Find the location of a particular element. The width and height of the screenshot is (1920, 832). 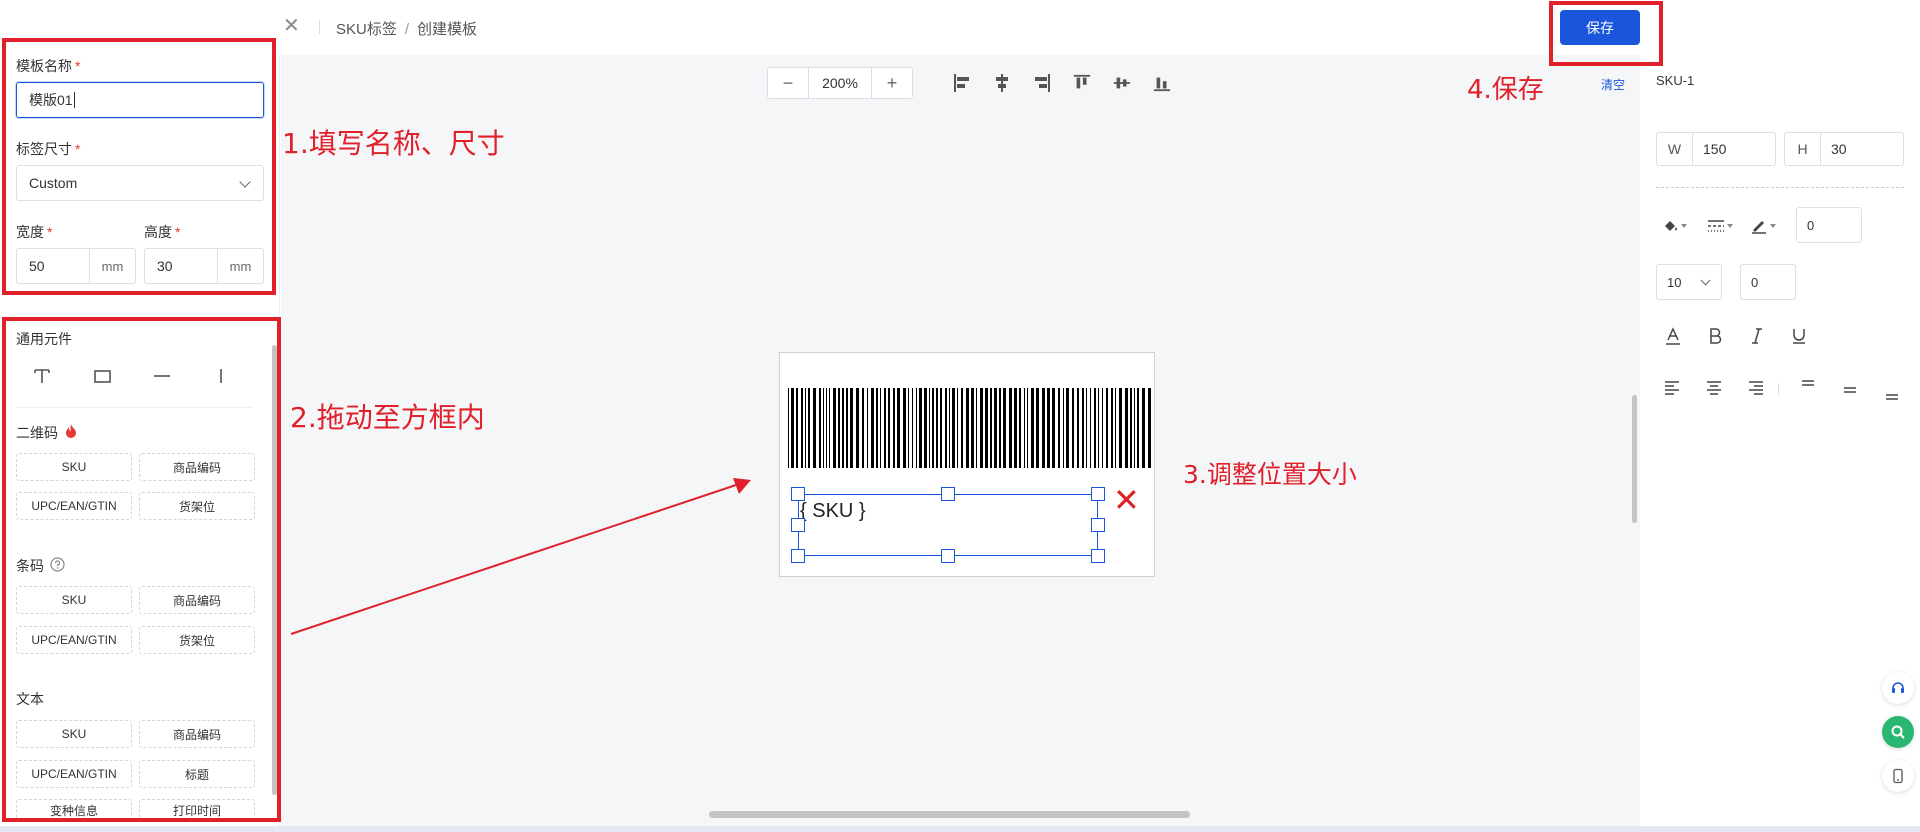

properties-panel: SKU-1 W 150 H 30 0 10 0 is located at coordinates (1780, 442).